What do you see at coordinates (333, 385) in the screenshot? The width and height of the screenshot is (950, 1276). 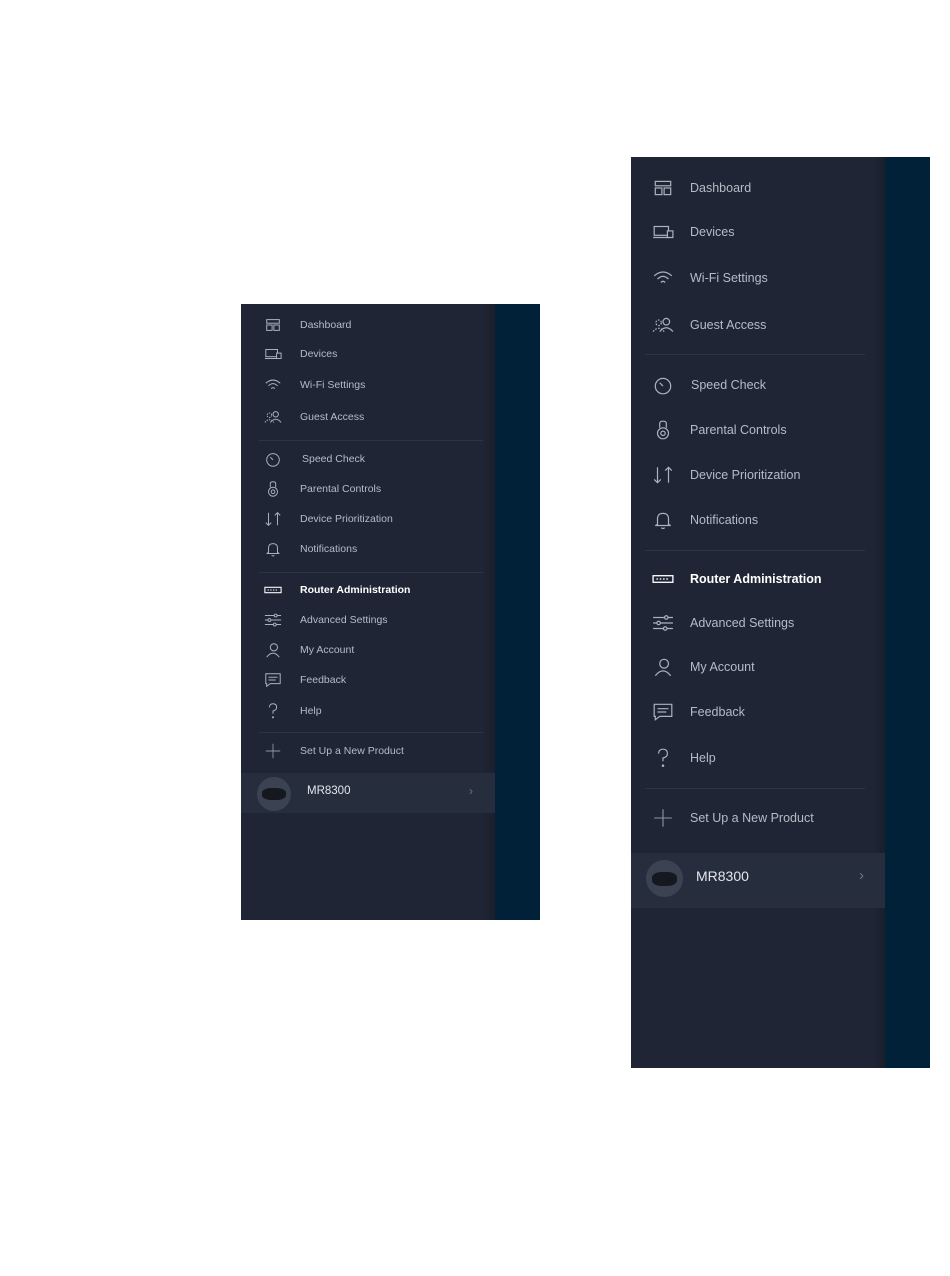 I see `menu-item-label: Wi-Fi Settings` at bounding box center [333, 385].